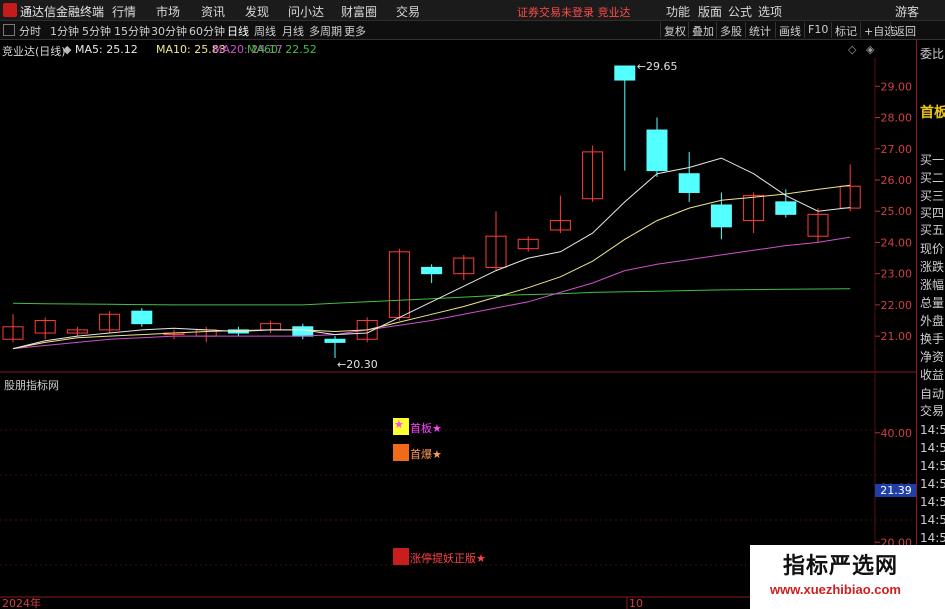 The image size is (945, 609). I want to click on signal-box-shoubao, so click(401, 452).